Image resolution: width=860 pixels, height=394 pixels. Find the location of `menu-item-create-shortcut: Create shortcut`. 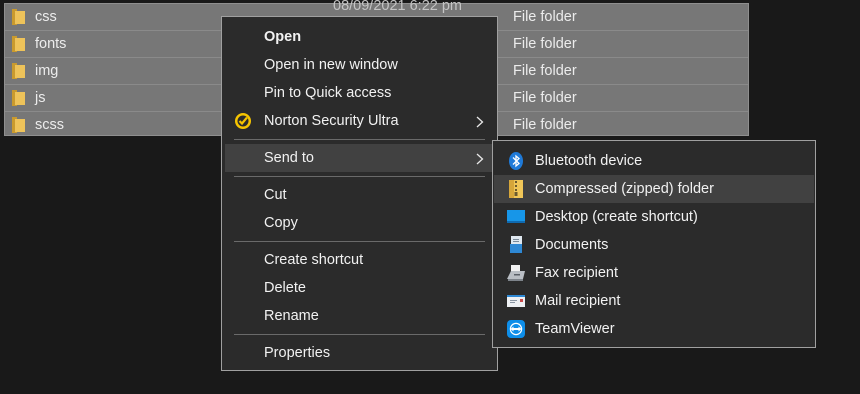

menu-item-create-shortcut: Create shortcut is located at coordinates (359, 260).